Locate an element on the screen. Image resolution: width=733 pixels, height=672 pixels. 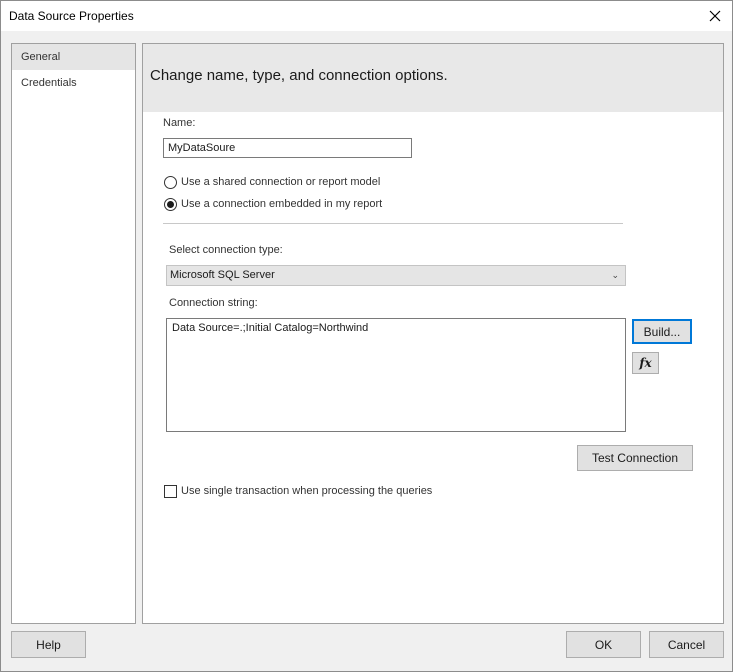
single-transaction-checkbox is located at coordinates (170, 491).